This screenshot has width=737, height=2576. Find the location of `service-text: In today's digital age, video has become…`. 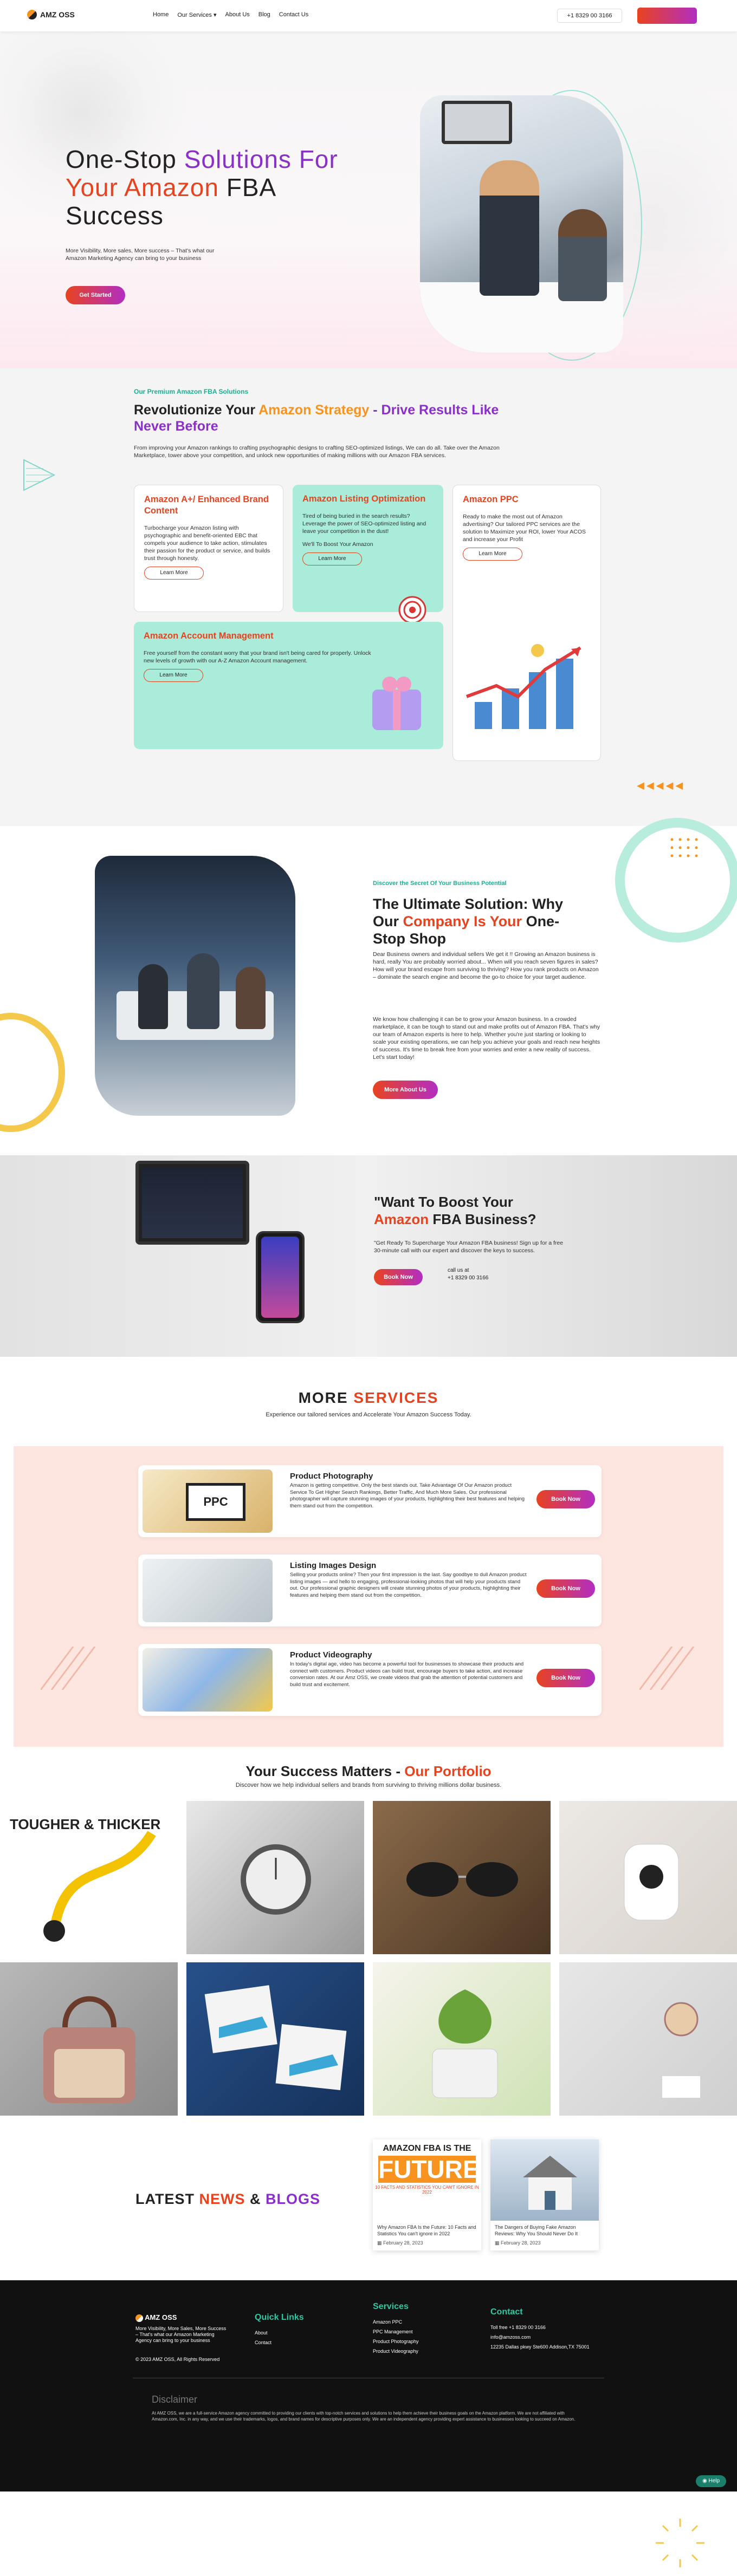

service-text: In today's digital age, video has become… is located at coordinates (407, 1674).